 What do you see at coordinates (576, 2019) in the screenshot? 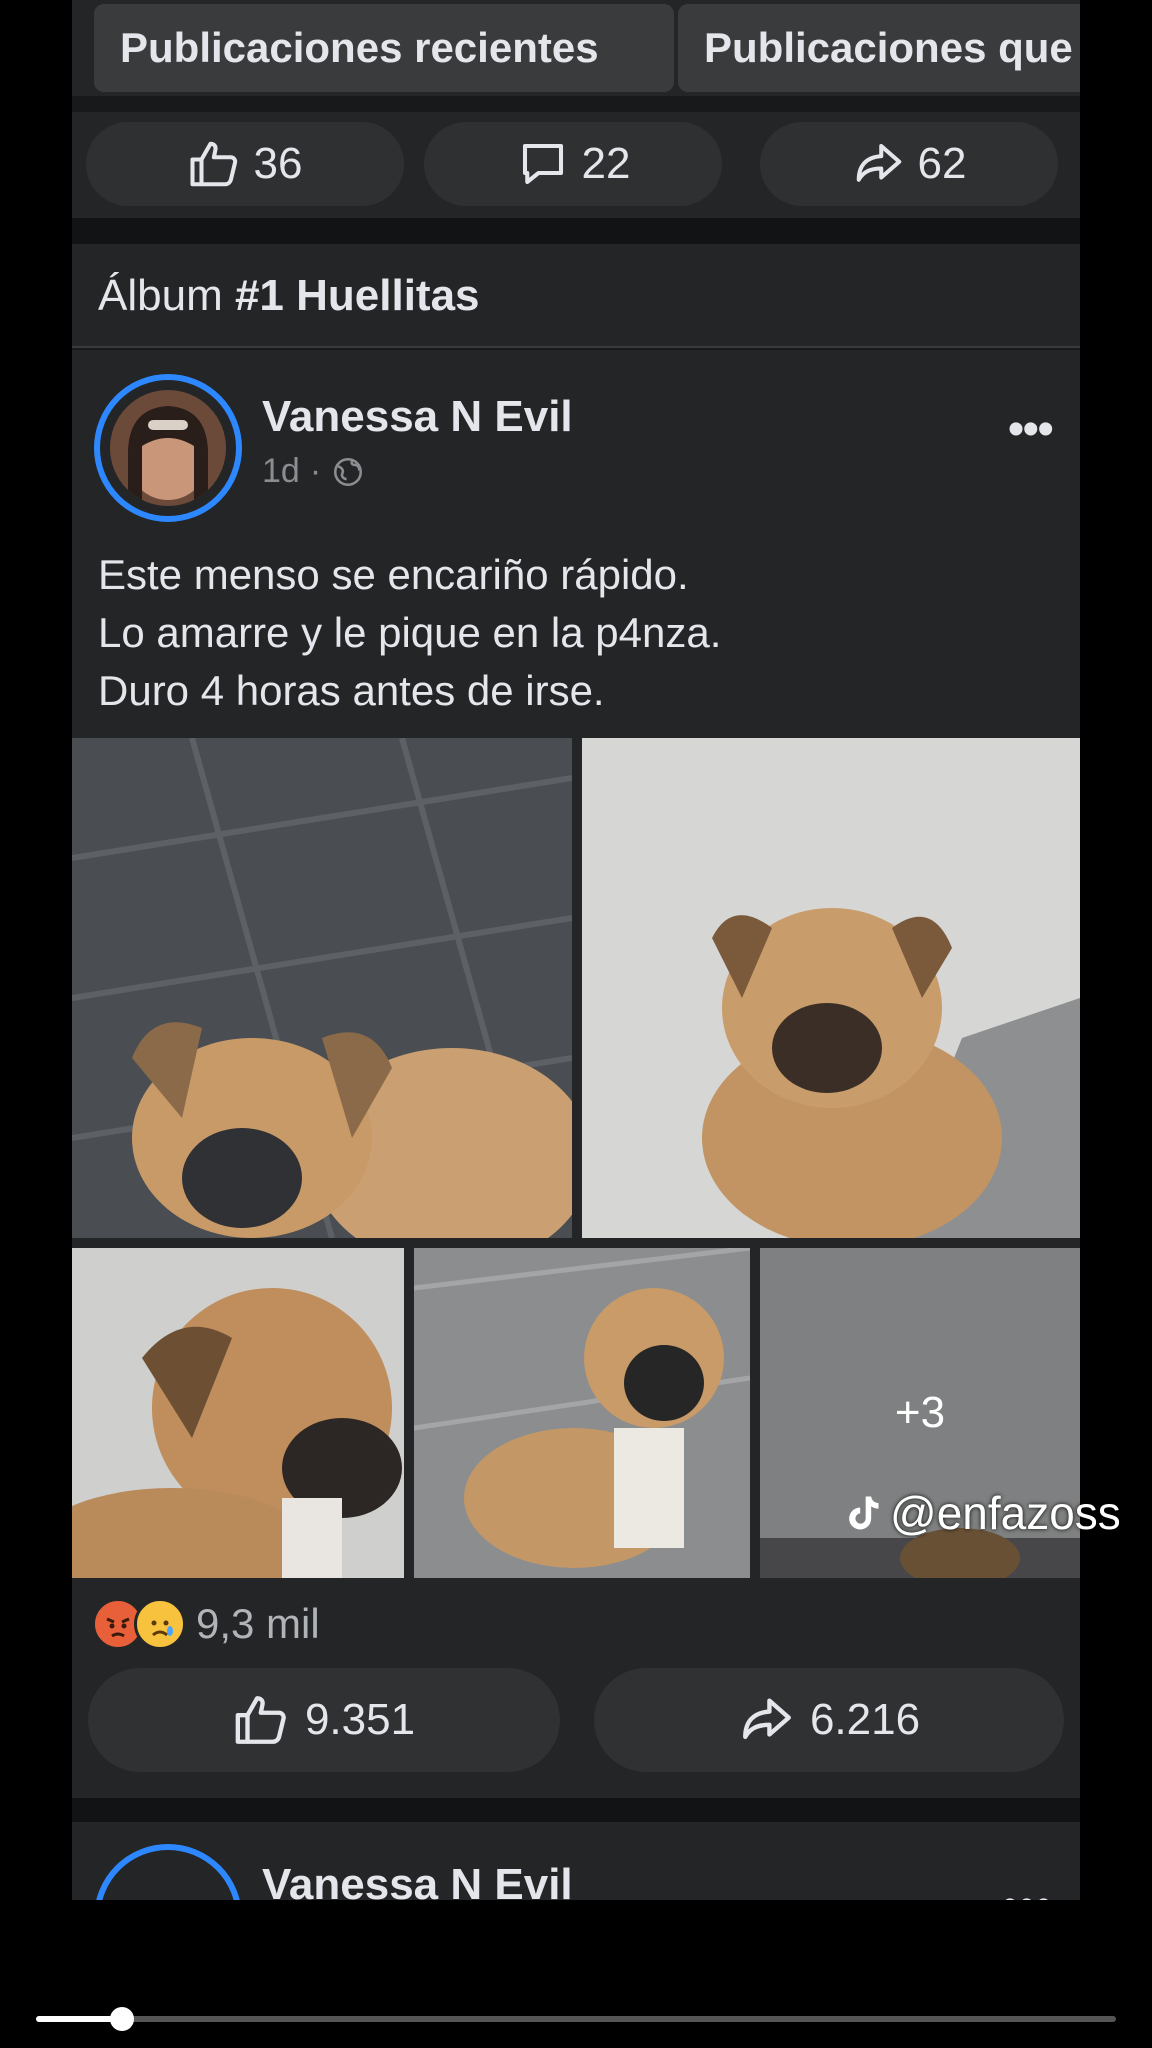
I see `video-progress-bar` at bounding box center [576, 2019].